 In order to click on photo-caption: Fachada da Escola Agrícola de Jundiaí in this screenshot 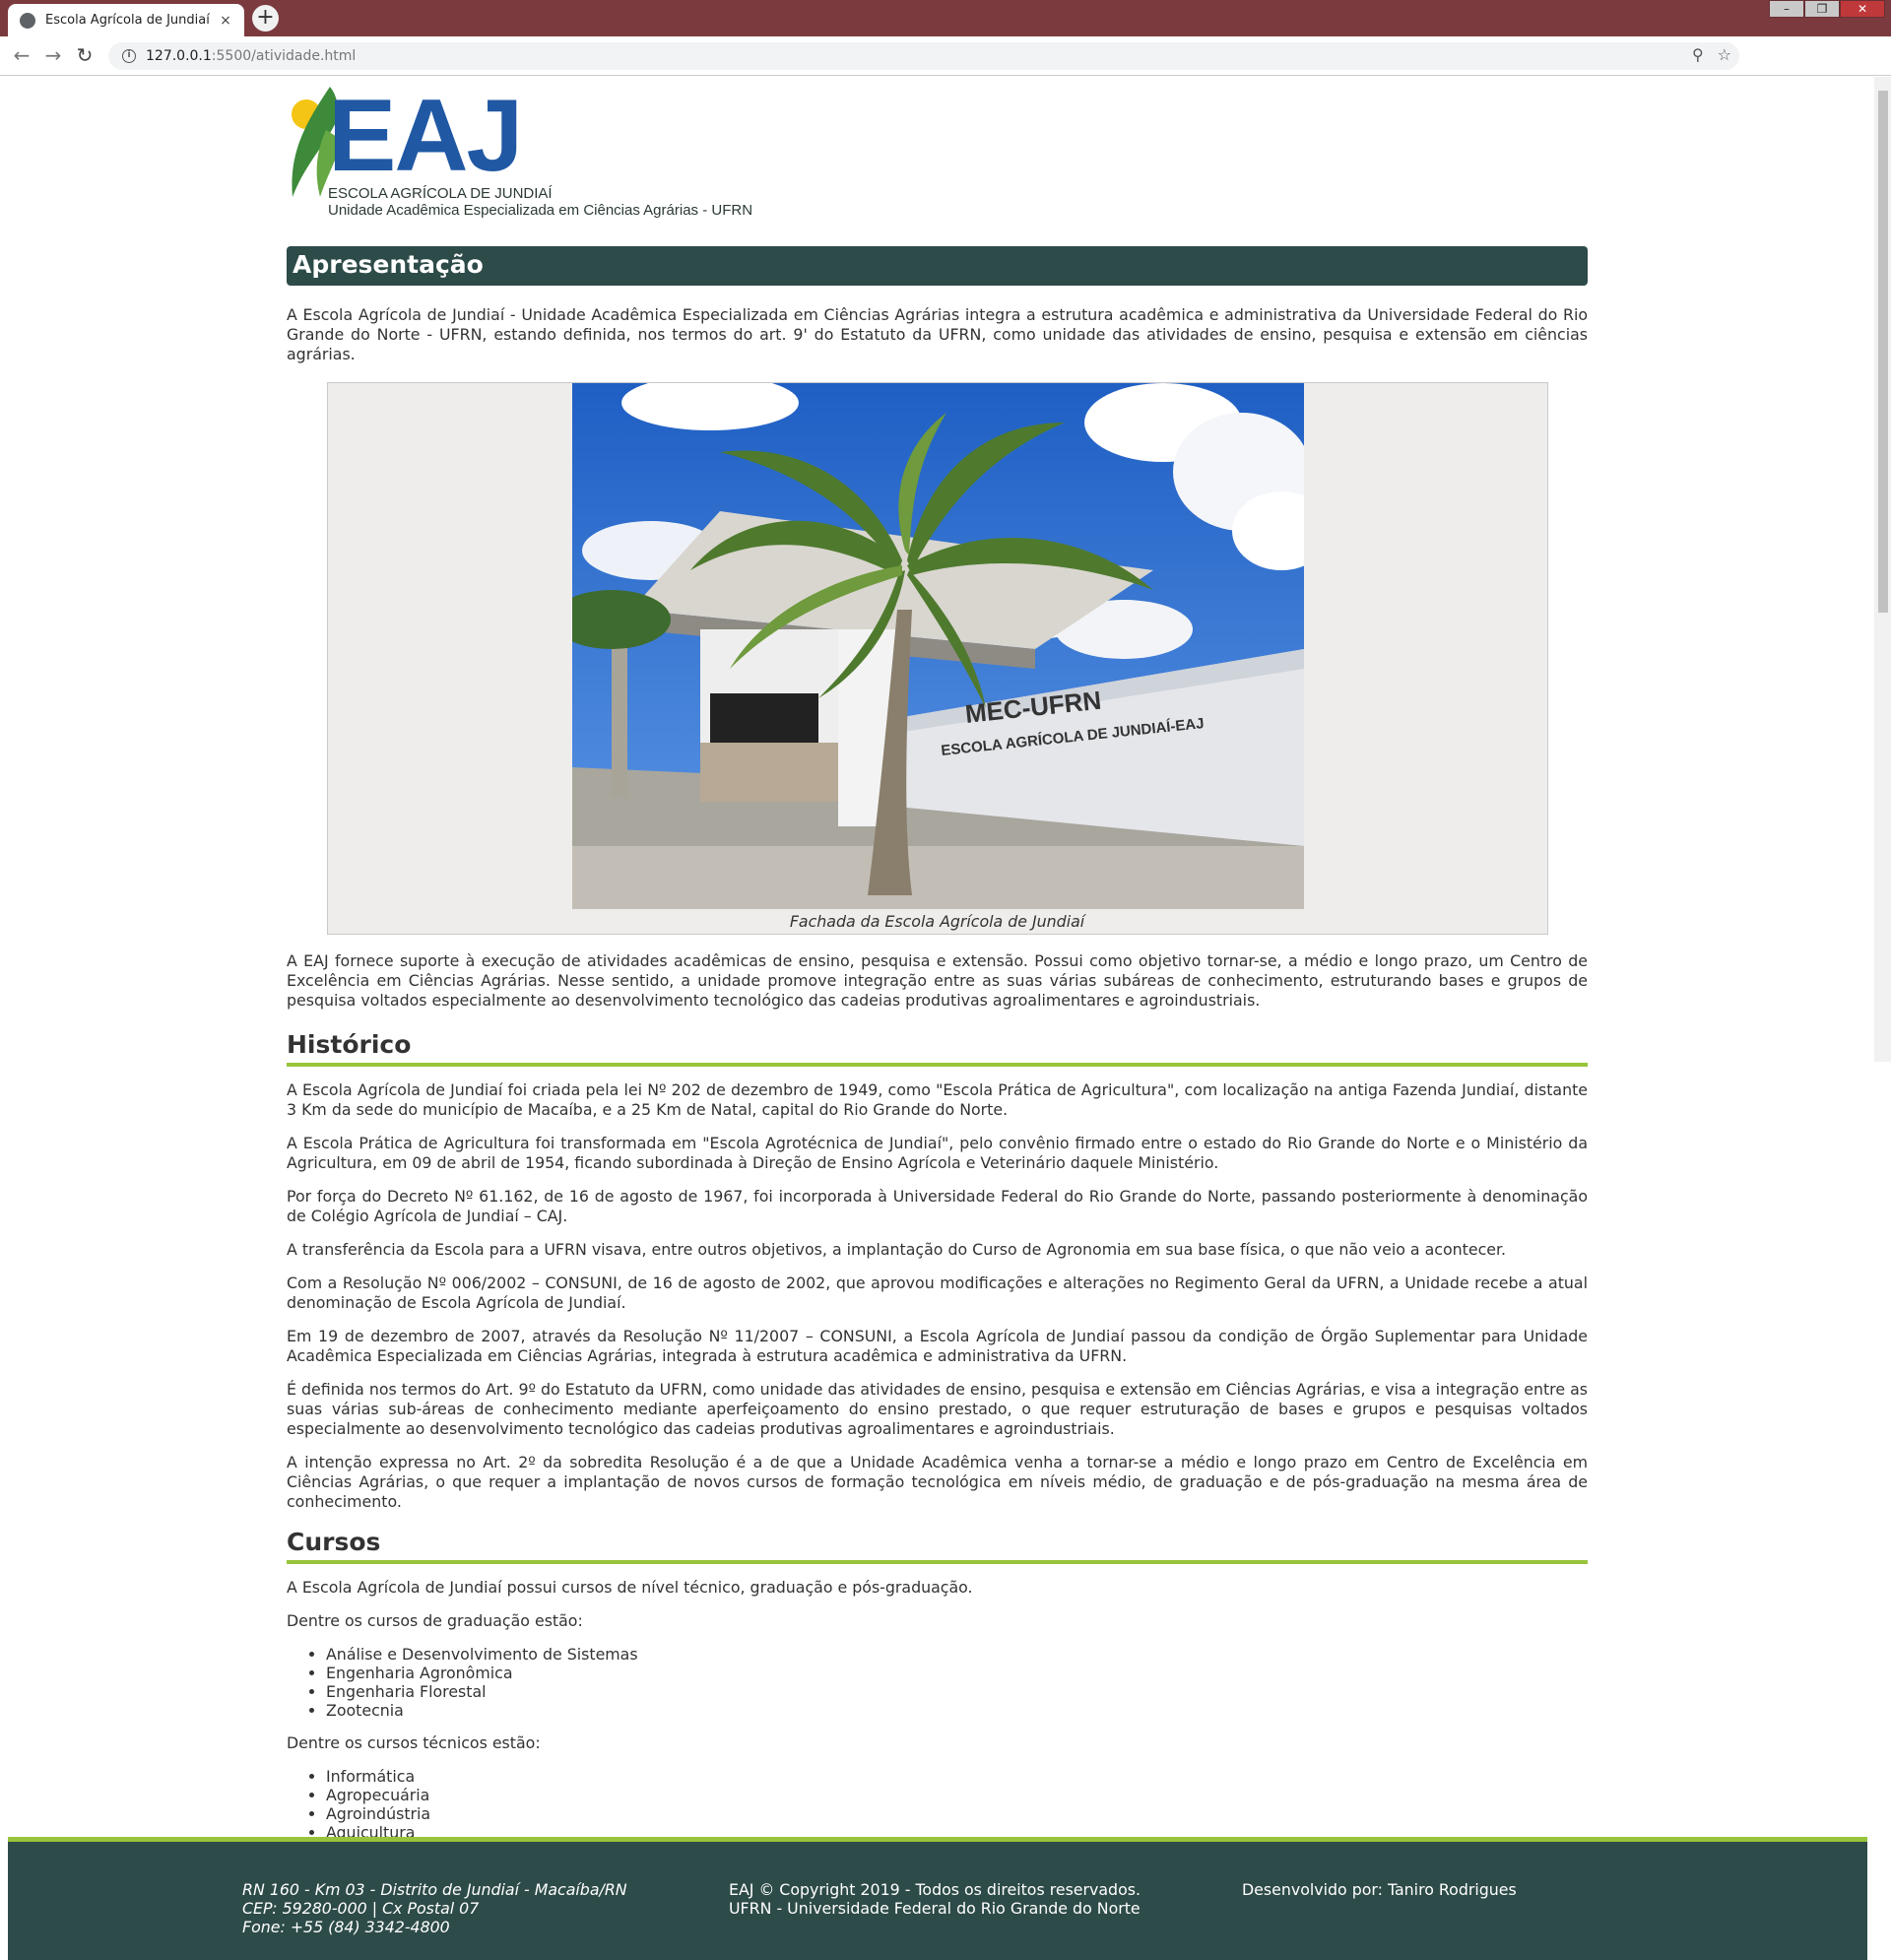, I will do `click(937, 922)`.